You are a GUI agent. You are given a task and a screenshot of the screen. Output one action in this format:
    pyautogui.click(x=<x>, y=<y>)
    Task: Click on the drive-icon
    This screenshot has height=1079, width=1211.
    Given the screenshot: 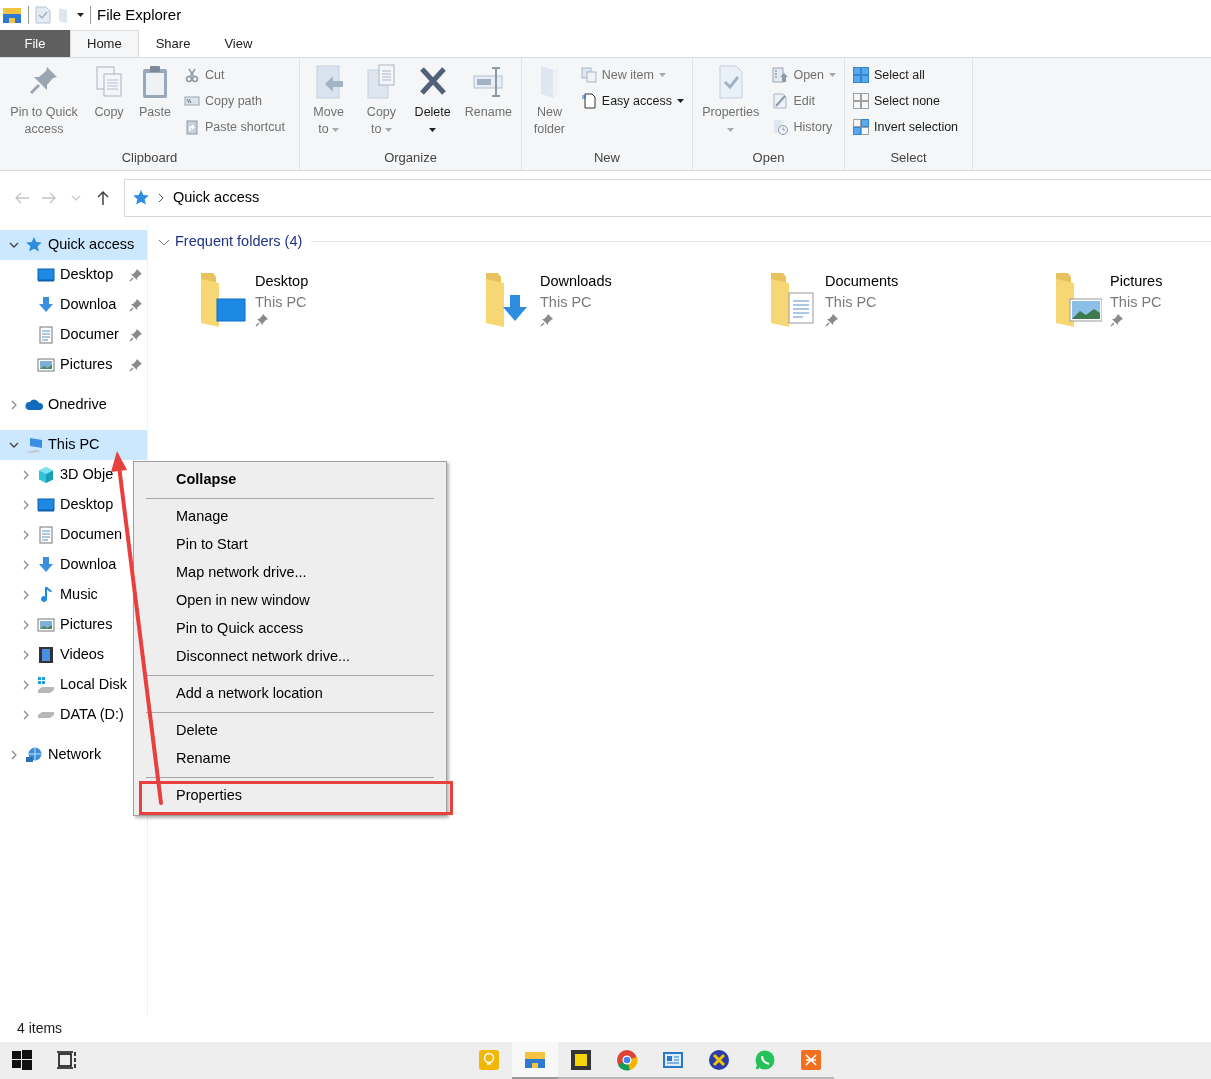 What is the action you would take?
    pyautogui.click(x=46, y=715)
    